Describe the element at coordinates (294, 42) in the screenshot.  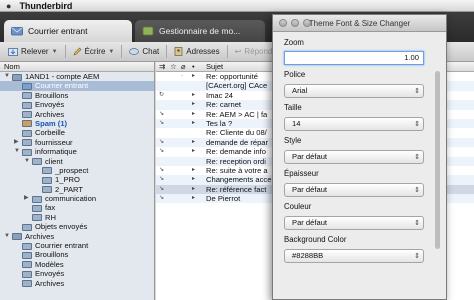
I see `zoom-label: Zoom` at that location.